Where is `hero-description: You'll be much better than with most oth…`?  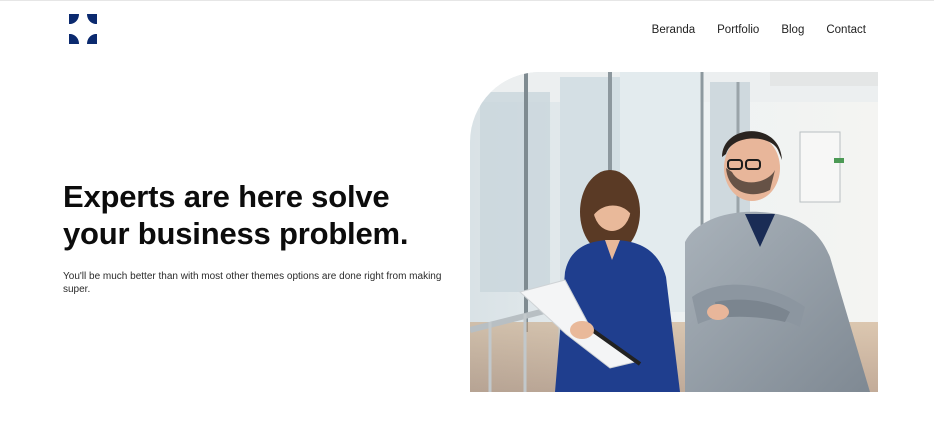
hero-description: You'll be much better than with most oth… is located at coordinates (252, 283).